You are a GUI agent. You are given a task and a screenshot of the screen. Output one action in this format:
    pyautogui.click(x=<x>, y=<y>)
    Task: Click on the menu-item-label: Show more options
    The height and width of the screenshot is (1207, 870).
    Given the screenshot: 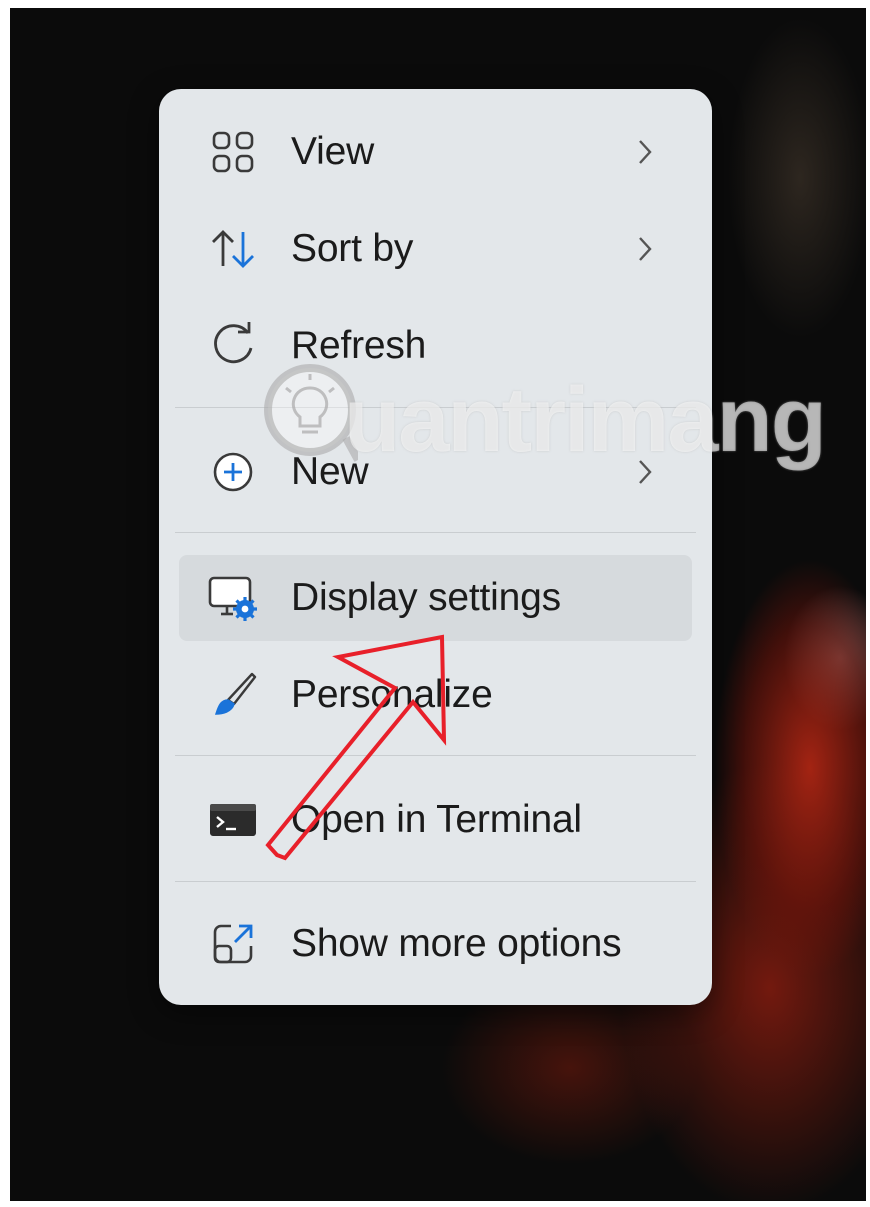 What is the action you would take?
    pyautogui.click(x=456, y=943)
    